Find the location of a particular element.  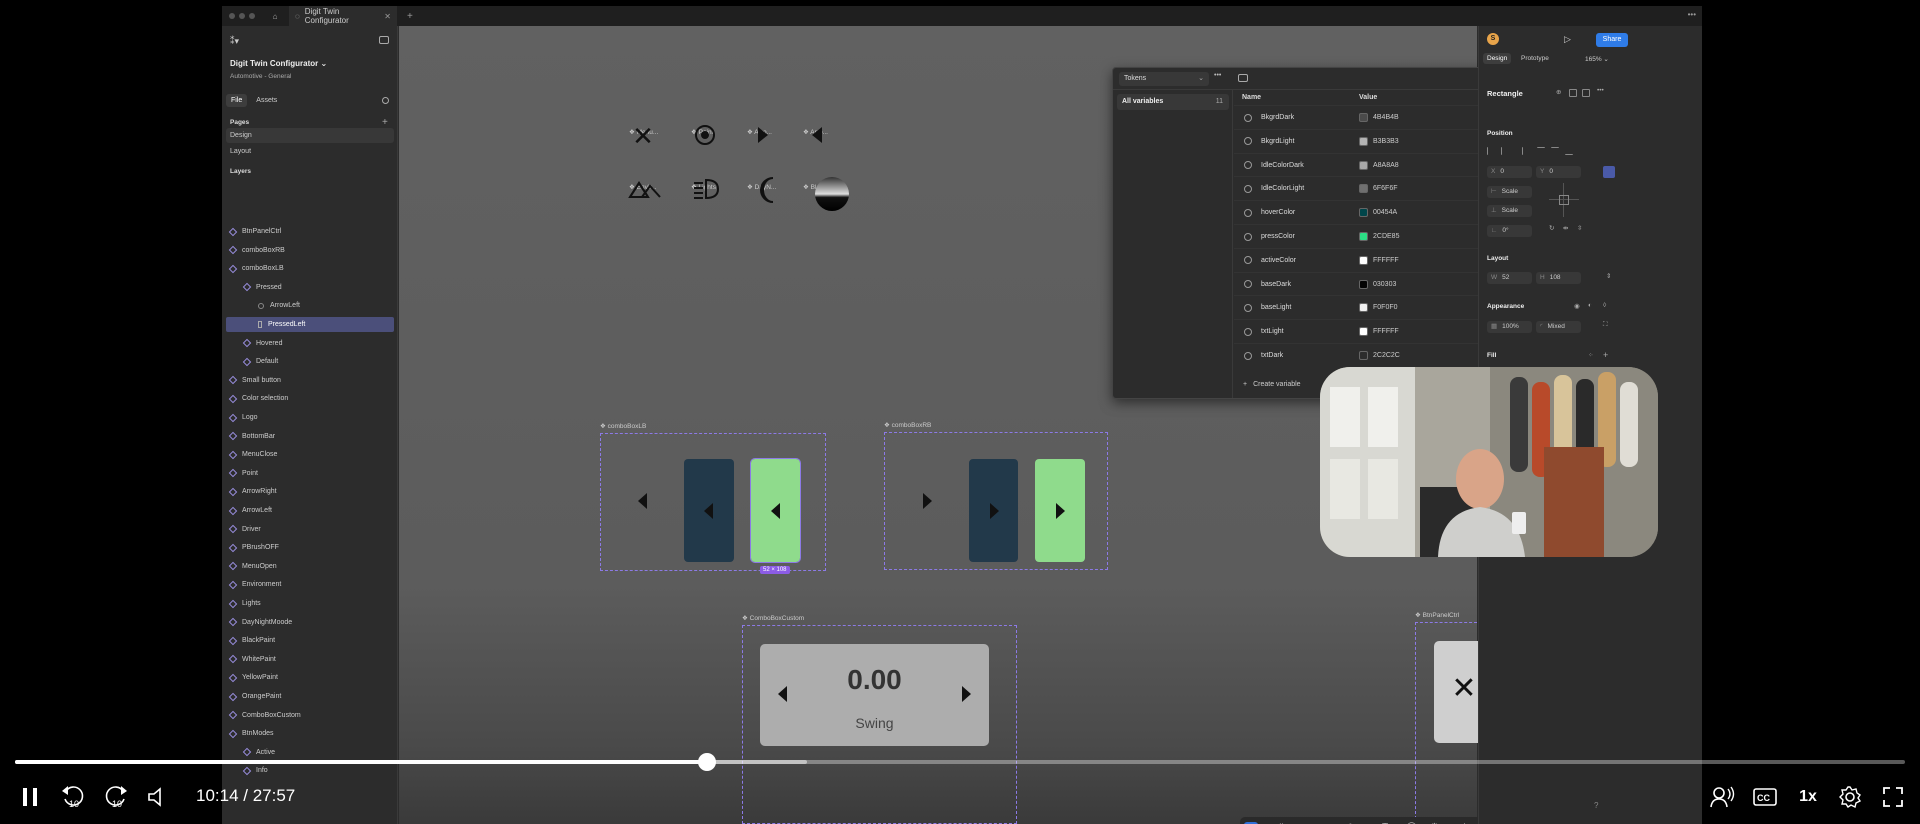

layer-item: Default is located at coordinates (310, 361).